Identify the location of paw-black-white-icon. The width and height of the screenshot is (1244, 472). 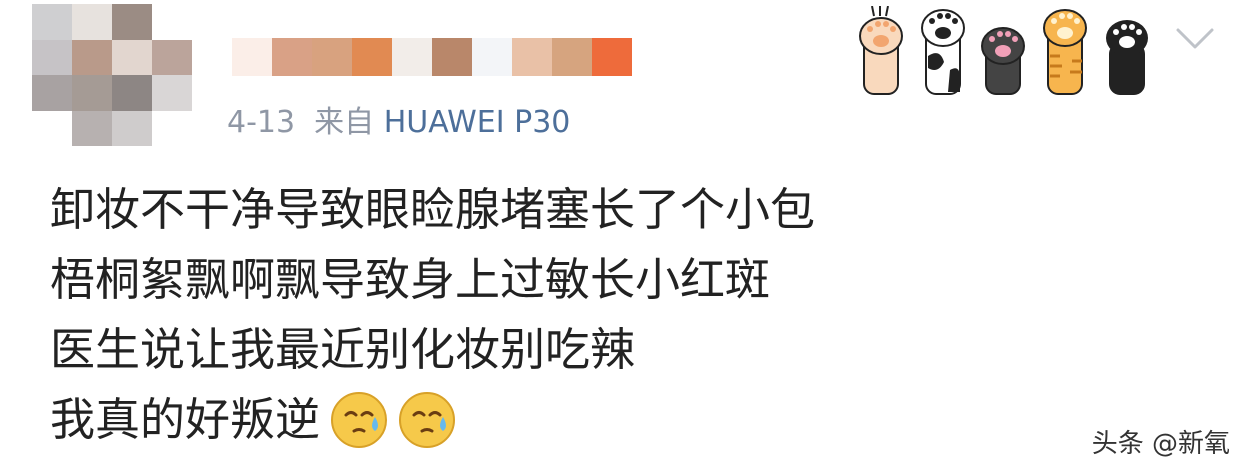
(1127, 57).